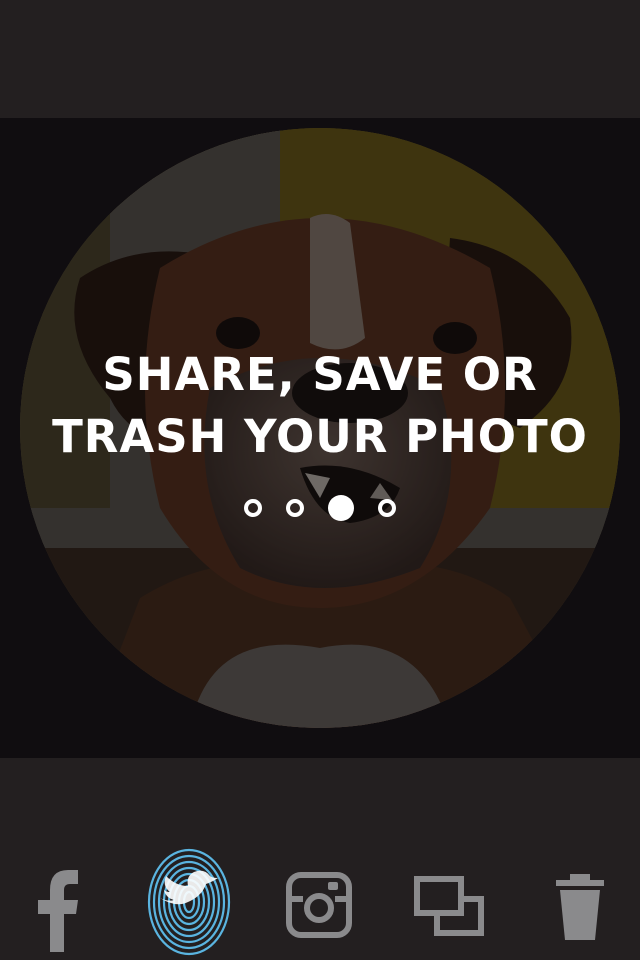 The width and height of the screenshot is (640, 960). Describe the element at coordinates (320, 508) in the screenshot. I see `page-indicator` at that location.